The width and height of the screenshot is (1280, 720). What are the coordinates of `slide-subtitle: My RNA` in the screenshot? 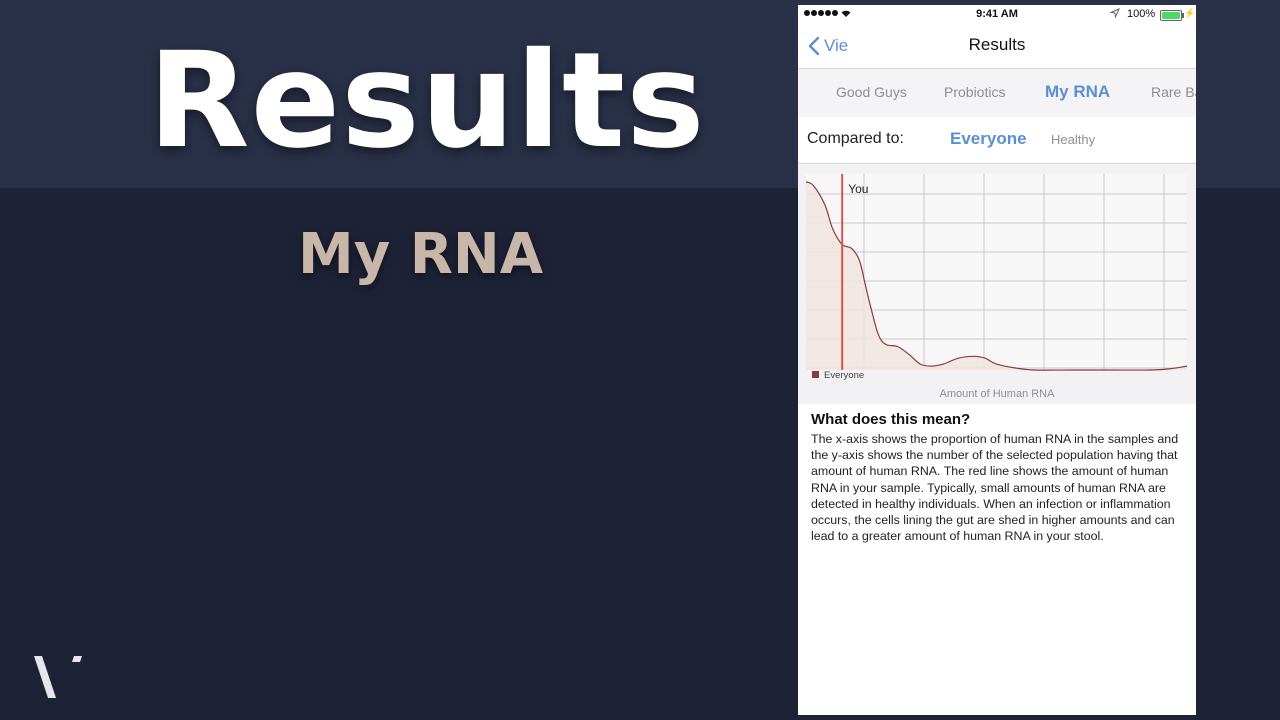 It's located at (421, 254).